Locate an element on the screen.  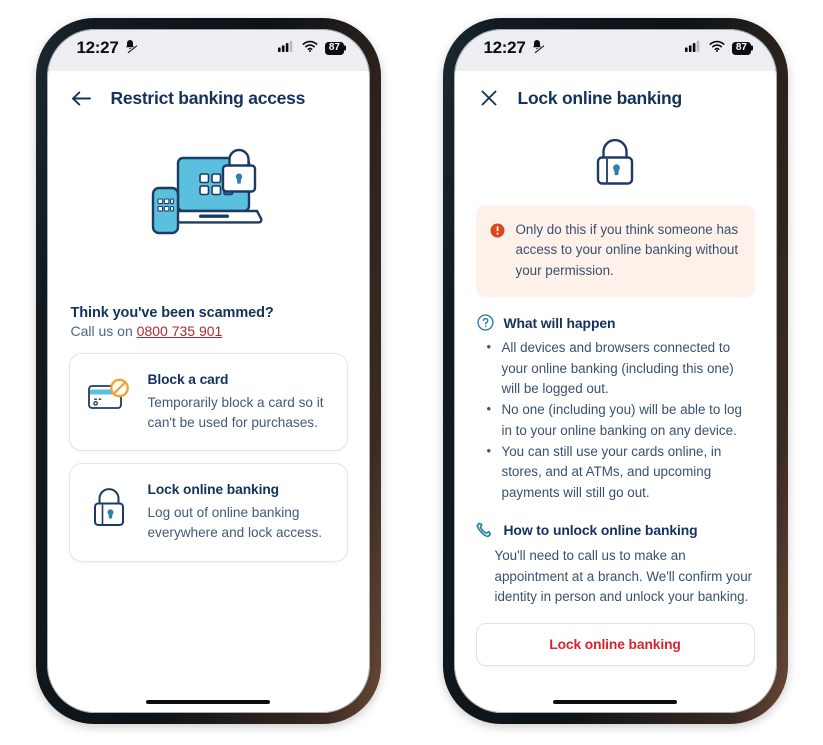
page-title: Restrict banking access is located at coordinates (208, 97).